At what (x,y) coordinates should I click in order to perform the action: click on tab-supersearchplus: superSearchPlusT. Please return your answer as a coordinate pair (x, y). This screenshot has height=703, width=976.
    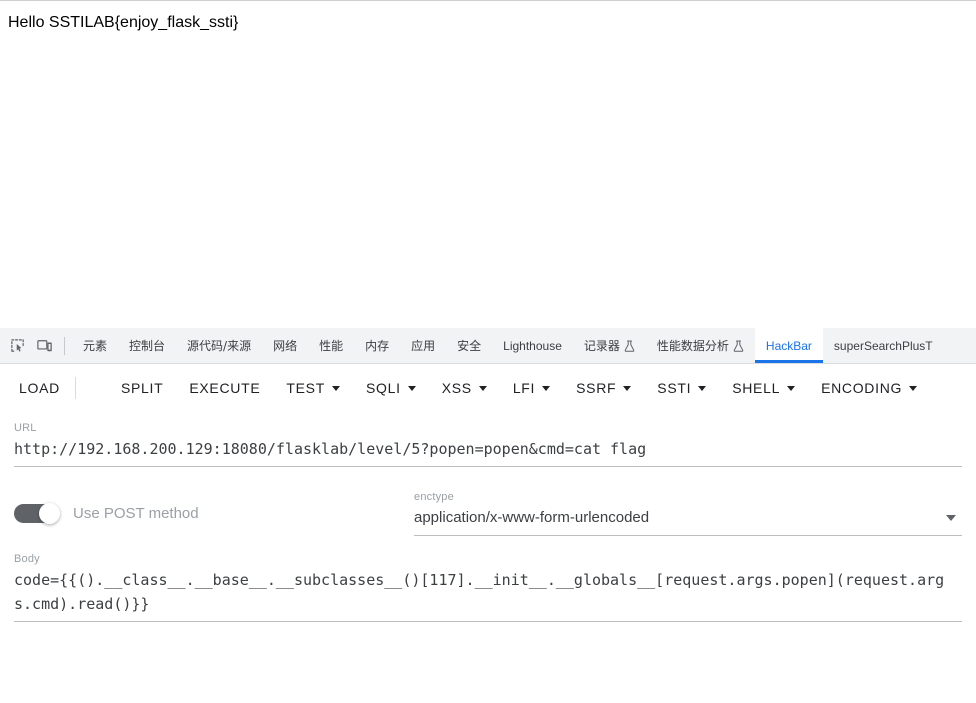
    Looking at the image, I should click on (883, 345).